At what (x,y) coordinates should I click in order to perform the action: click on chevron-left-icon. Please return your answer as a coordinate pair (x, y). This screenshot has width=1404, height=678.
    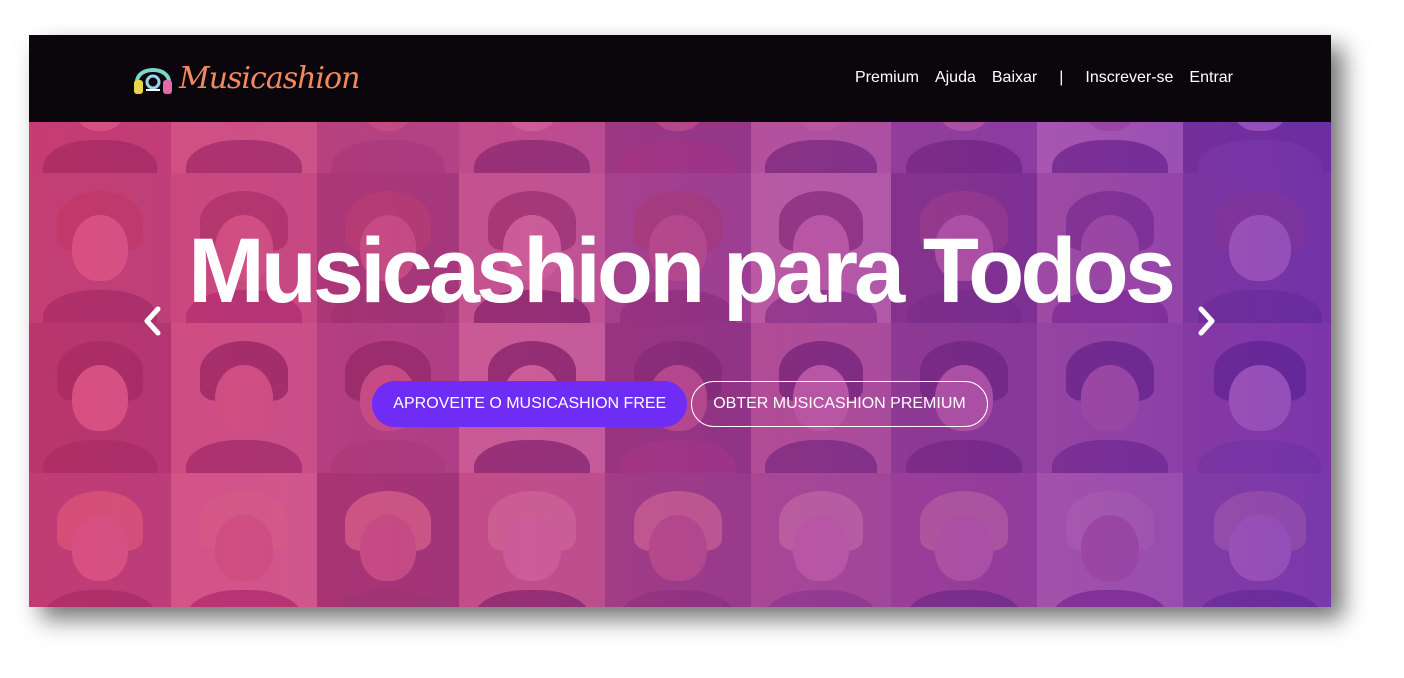
    Looking at the image, I should click on (152, 321).